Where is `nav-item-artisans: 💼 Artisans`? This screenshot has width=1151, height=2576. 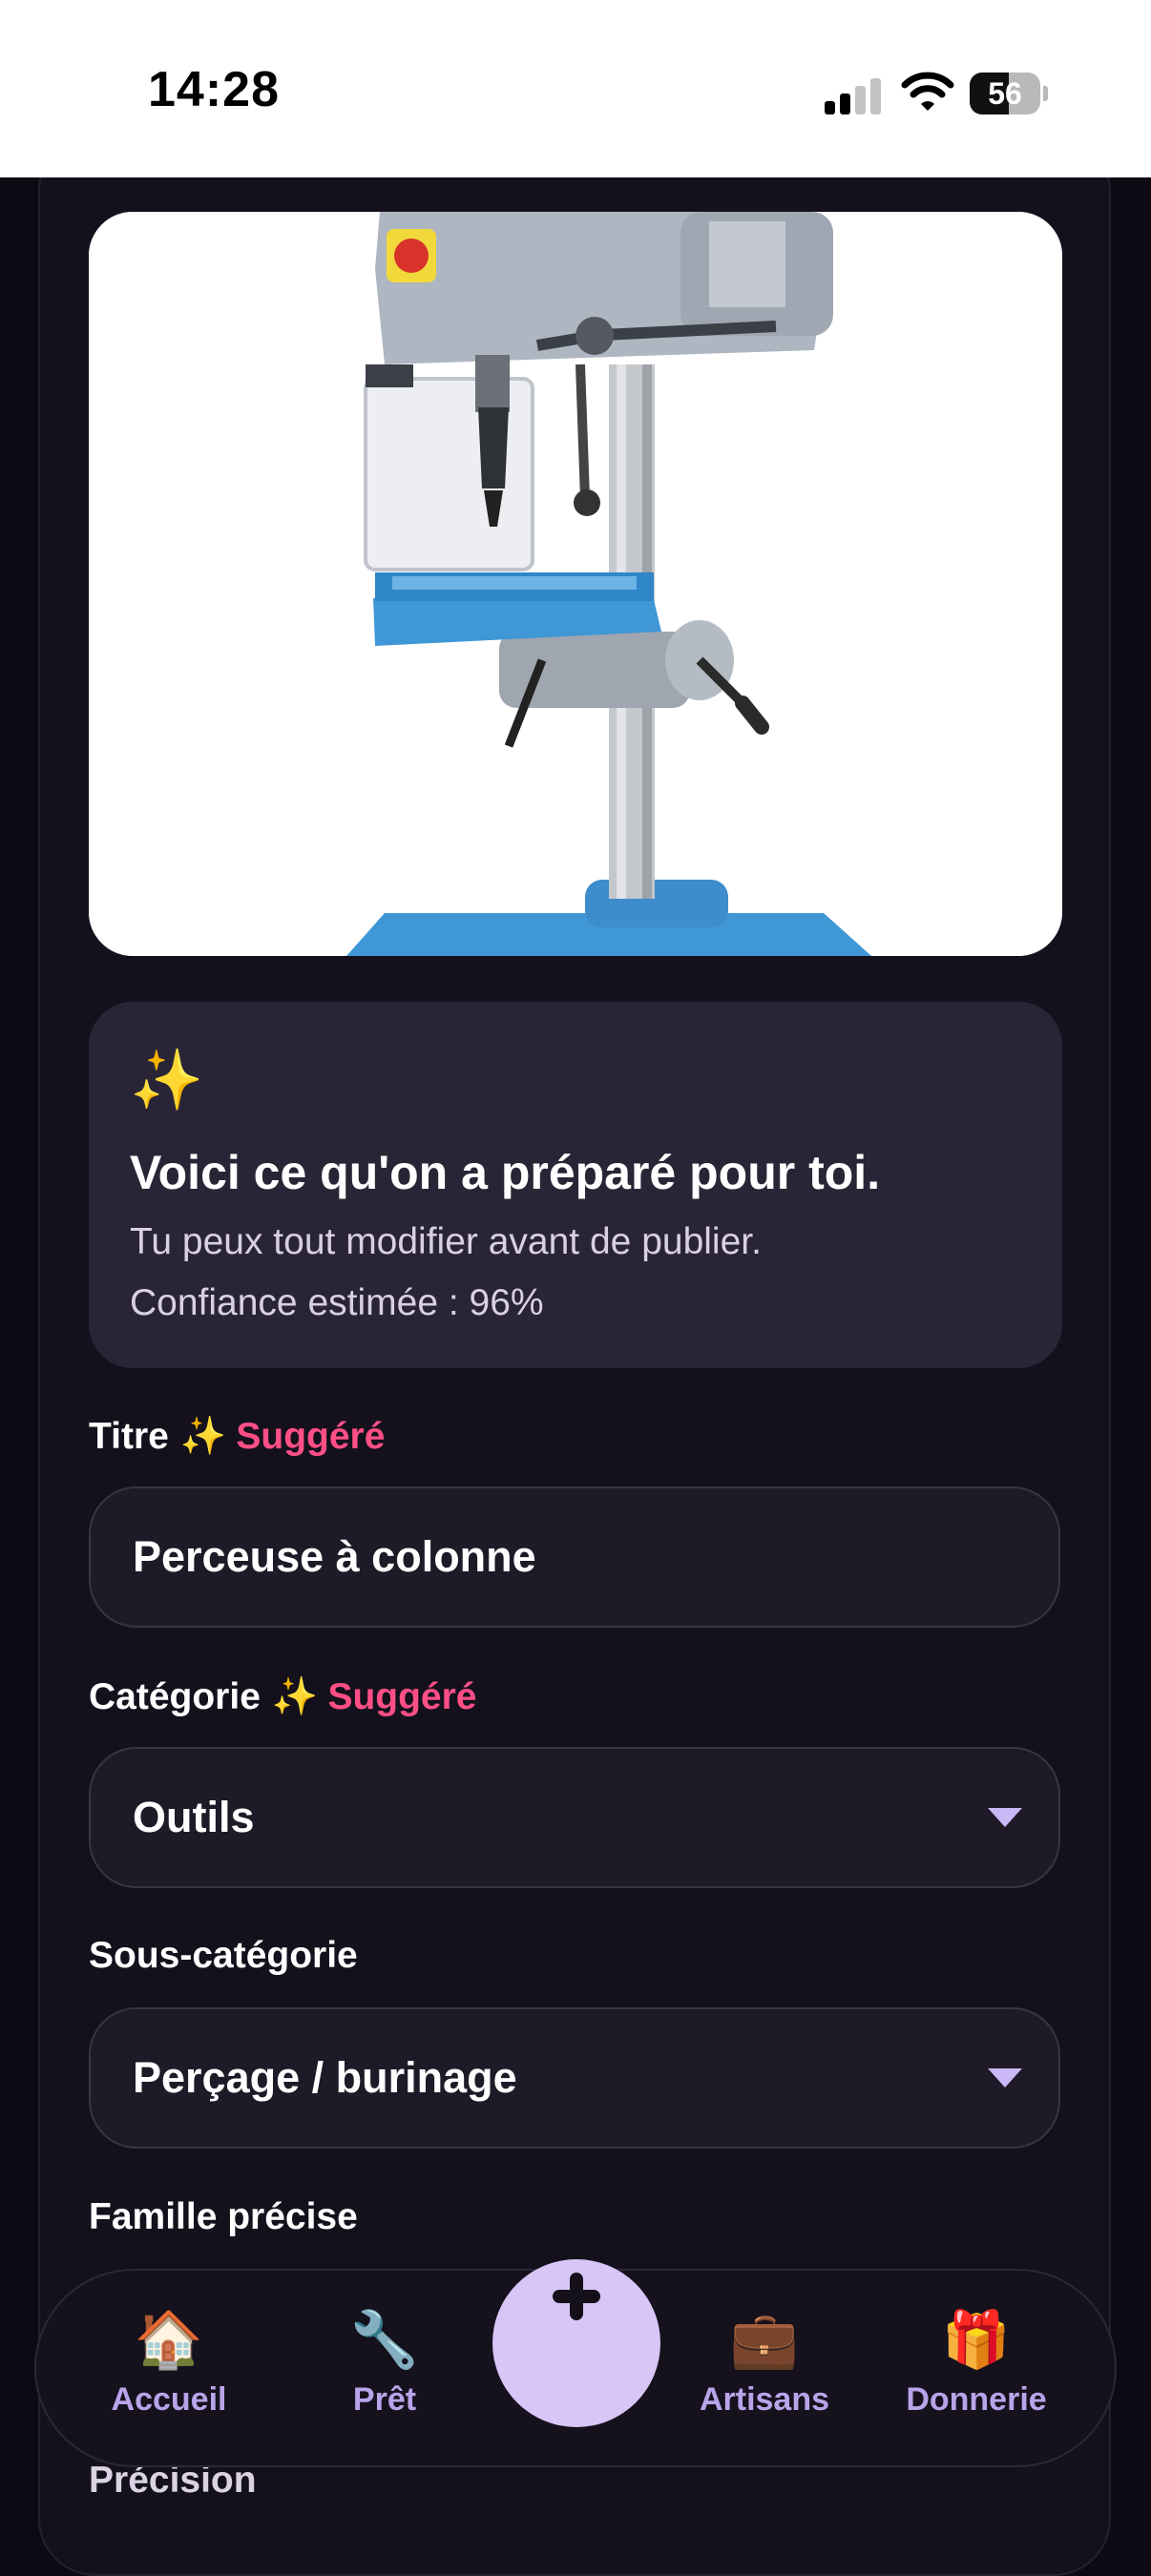 nav-item-artisans: 💼 Artisans is located at coordinates (764, 2363).